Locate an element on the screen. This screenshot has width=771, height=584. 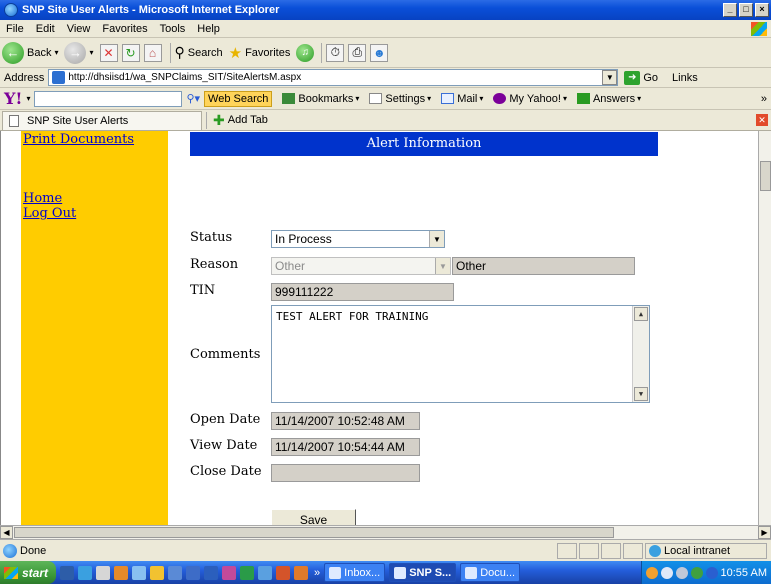
view-date-field: 11/14/2007 10:54:44 AM is located at coordinates (345, 447).